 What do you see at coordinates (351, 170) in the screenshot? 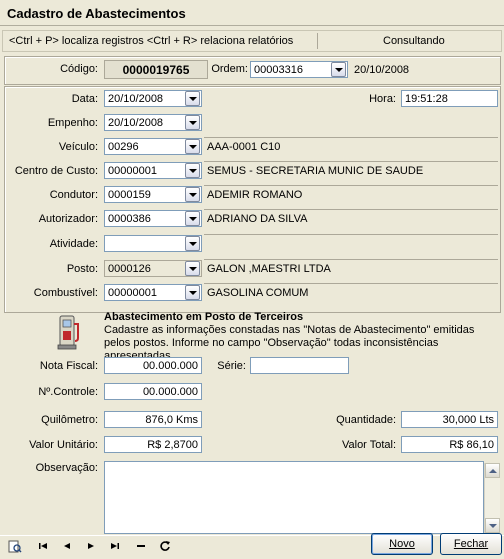
I see `centro-custo-description: SEMUS - SECRETARIA MUNIC DE SAUDE` at bounding box center [351, 170].